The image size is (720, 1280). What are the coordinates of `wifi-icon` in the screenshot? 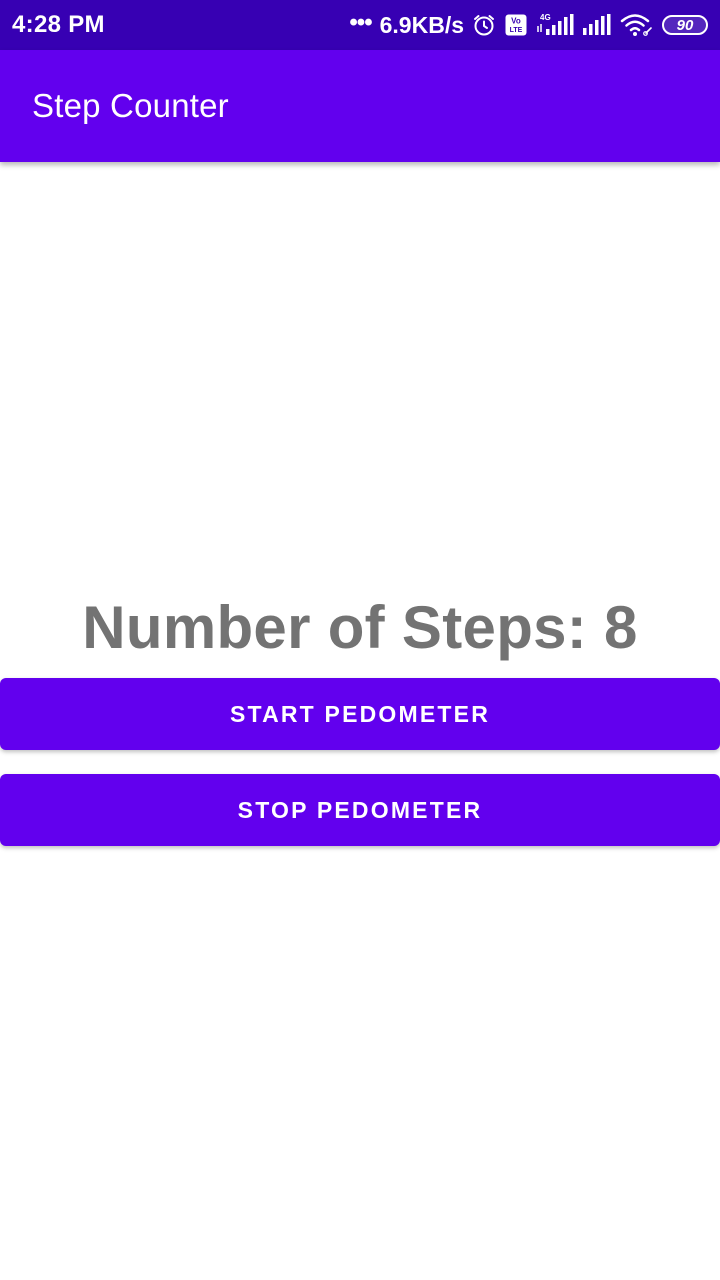 It's located at (636, 25).